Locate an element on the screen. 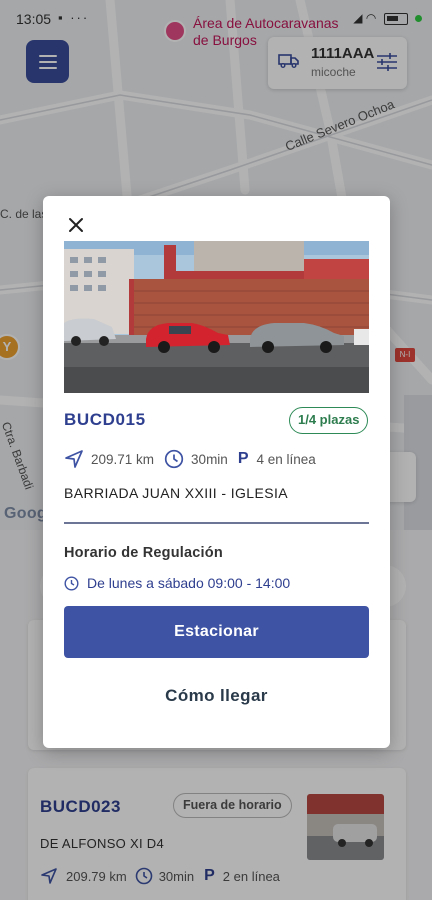 This screenshot has height=900, width=432. schedule-row: De lunes a sábado 09:00 - 14:00 is located at coordinates (177, 582).